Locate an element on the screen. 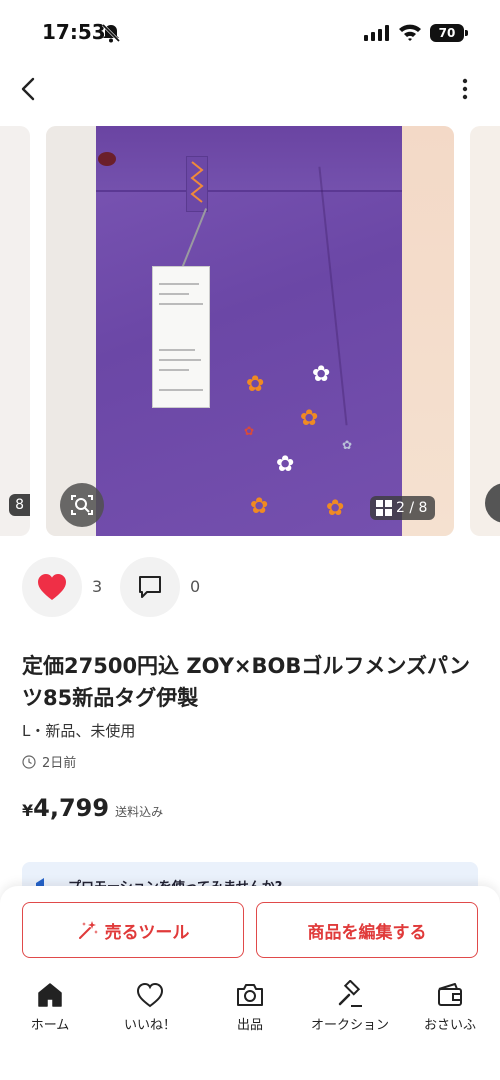  tab-auction: オークション is located at coordinates (350, 1010).